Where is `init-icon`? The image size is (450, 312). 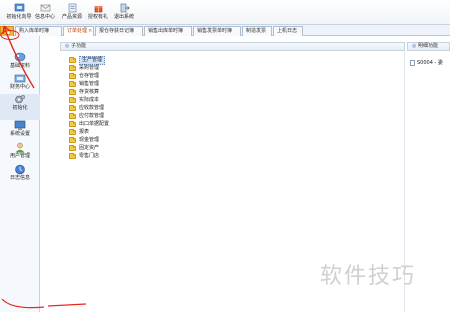
init-icon is located at coordinates (20, 99).